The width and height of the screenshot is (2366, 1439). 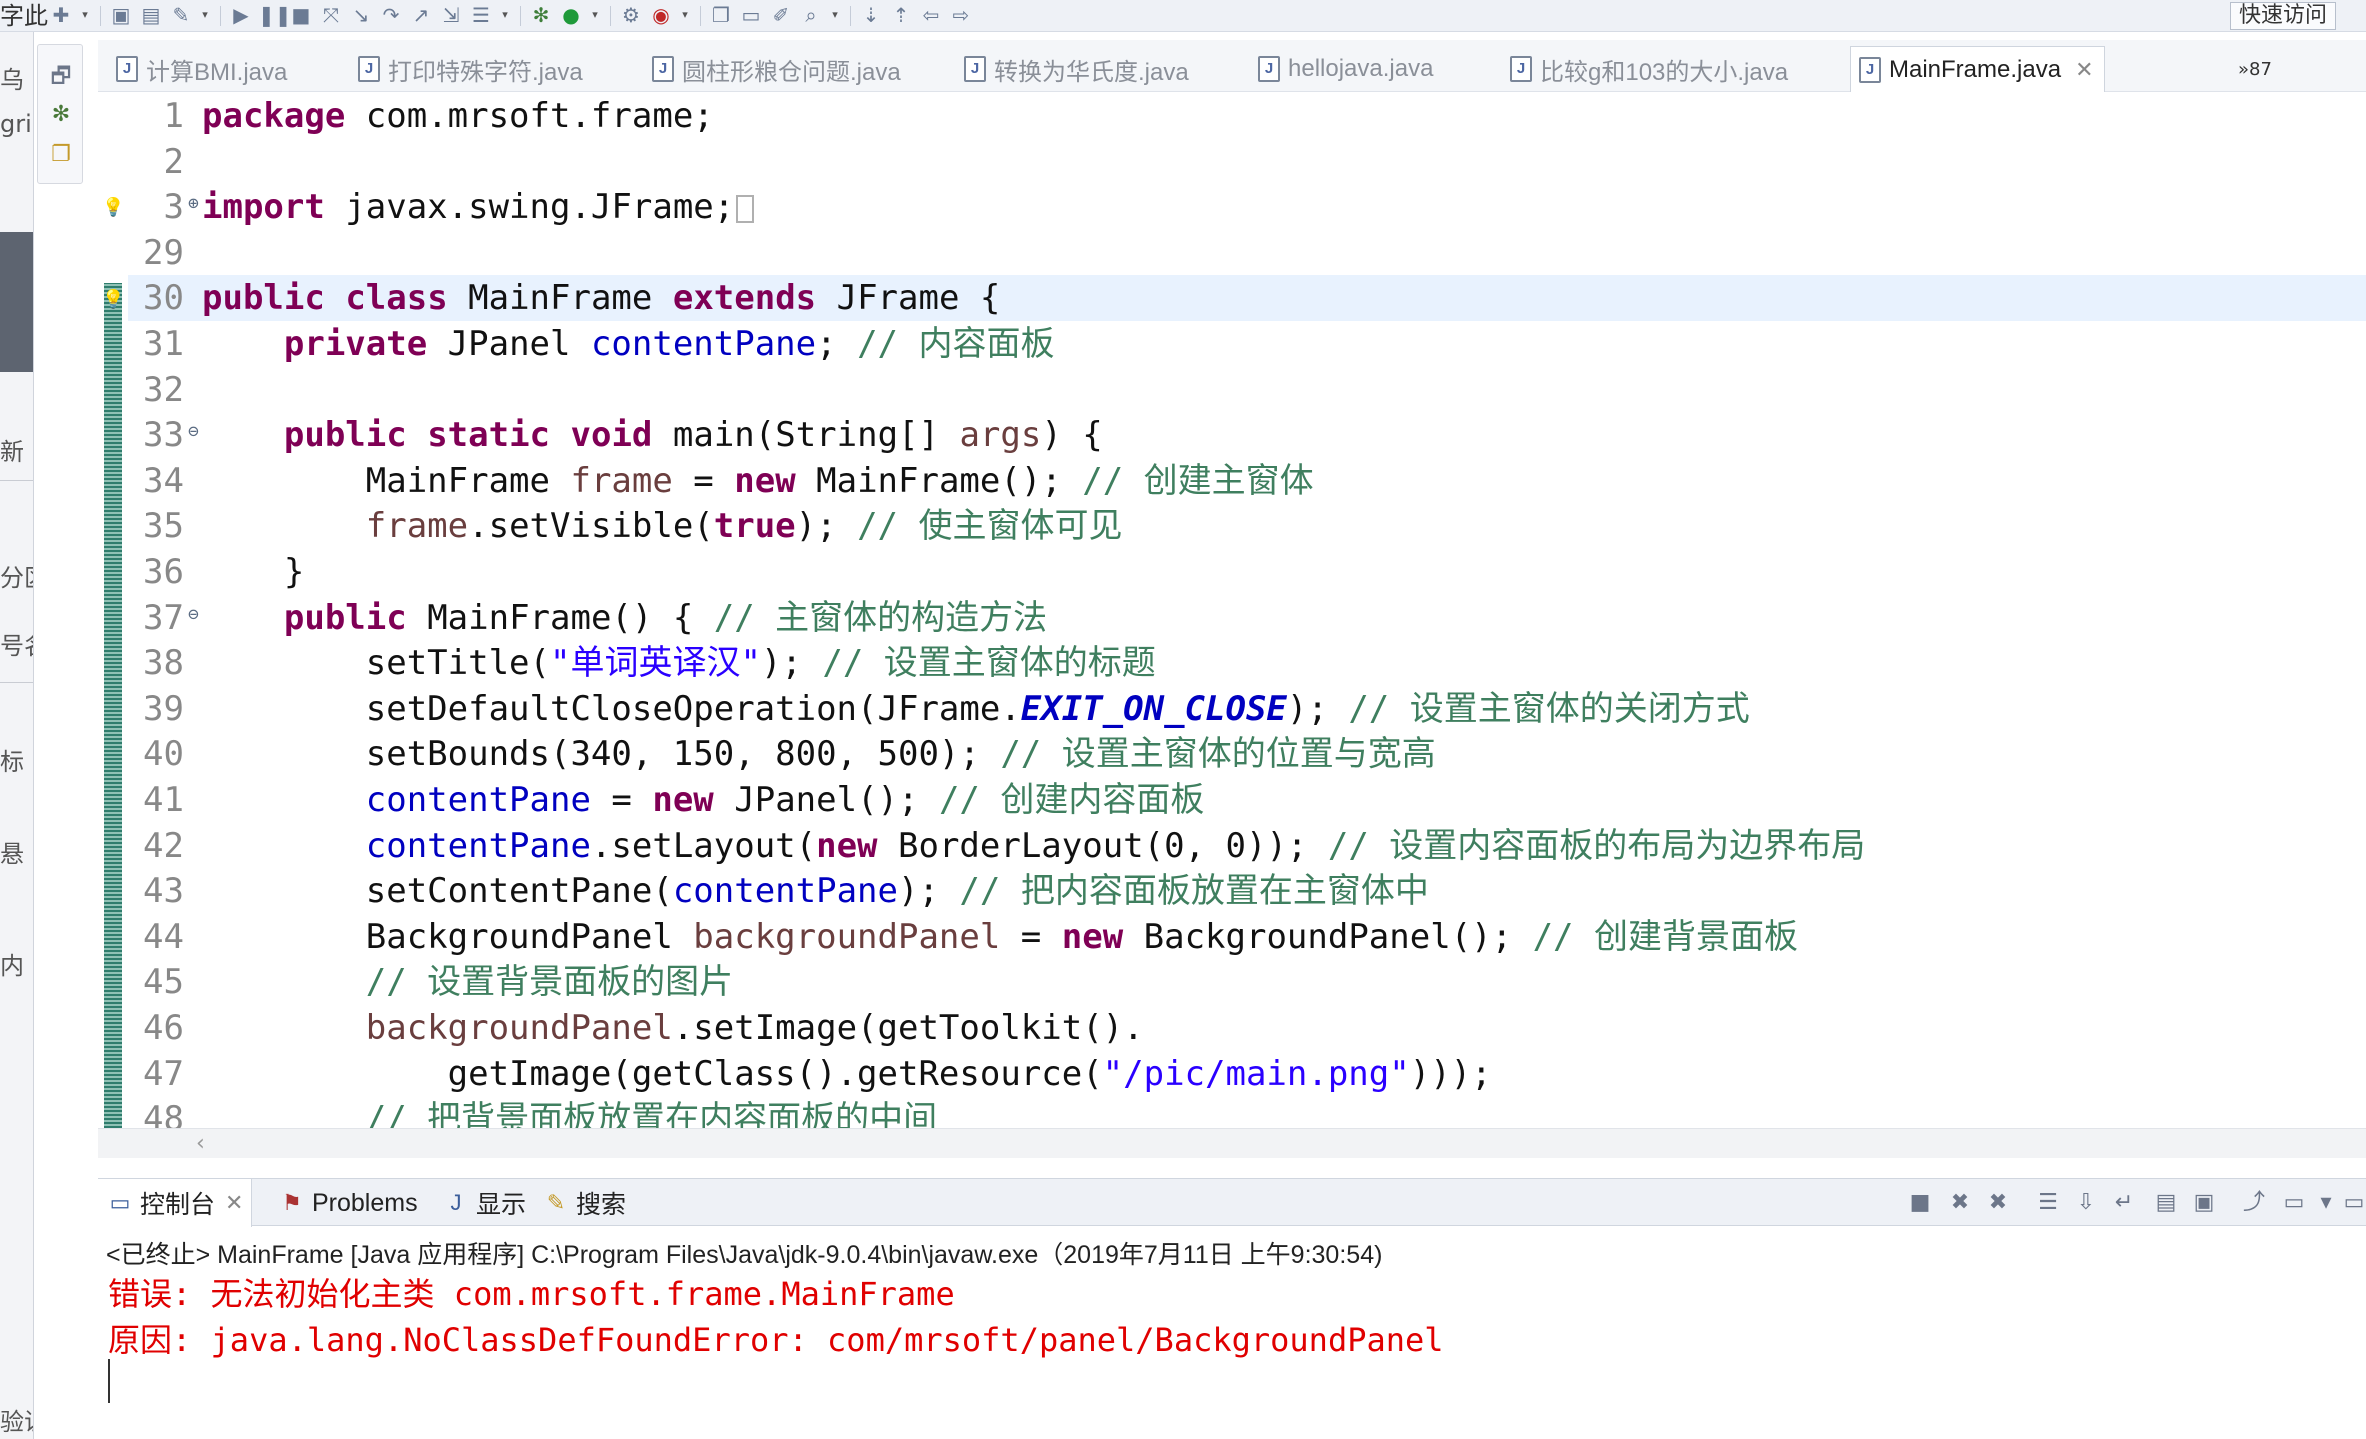 What do you see at coordinates (127, 69) in the screenshot?
I see `java-file-icon: J` at bounding box center [127, 69].